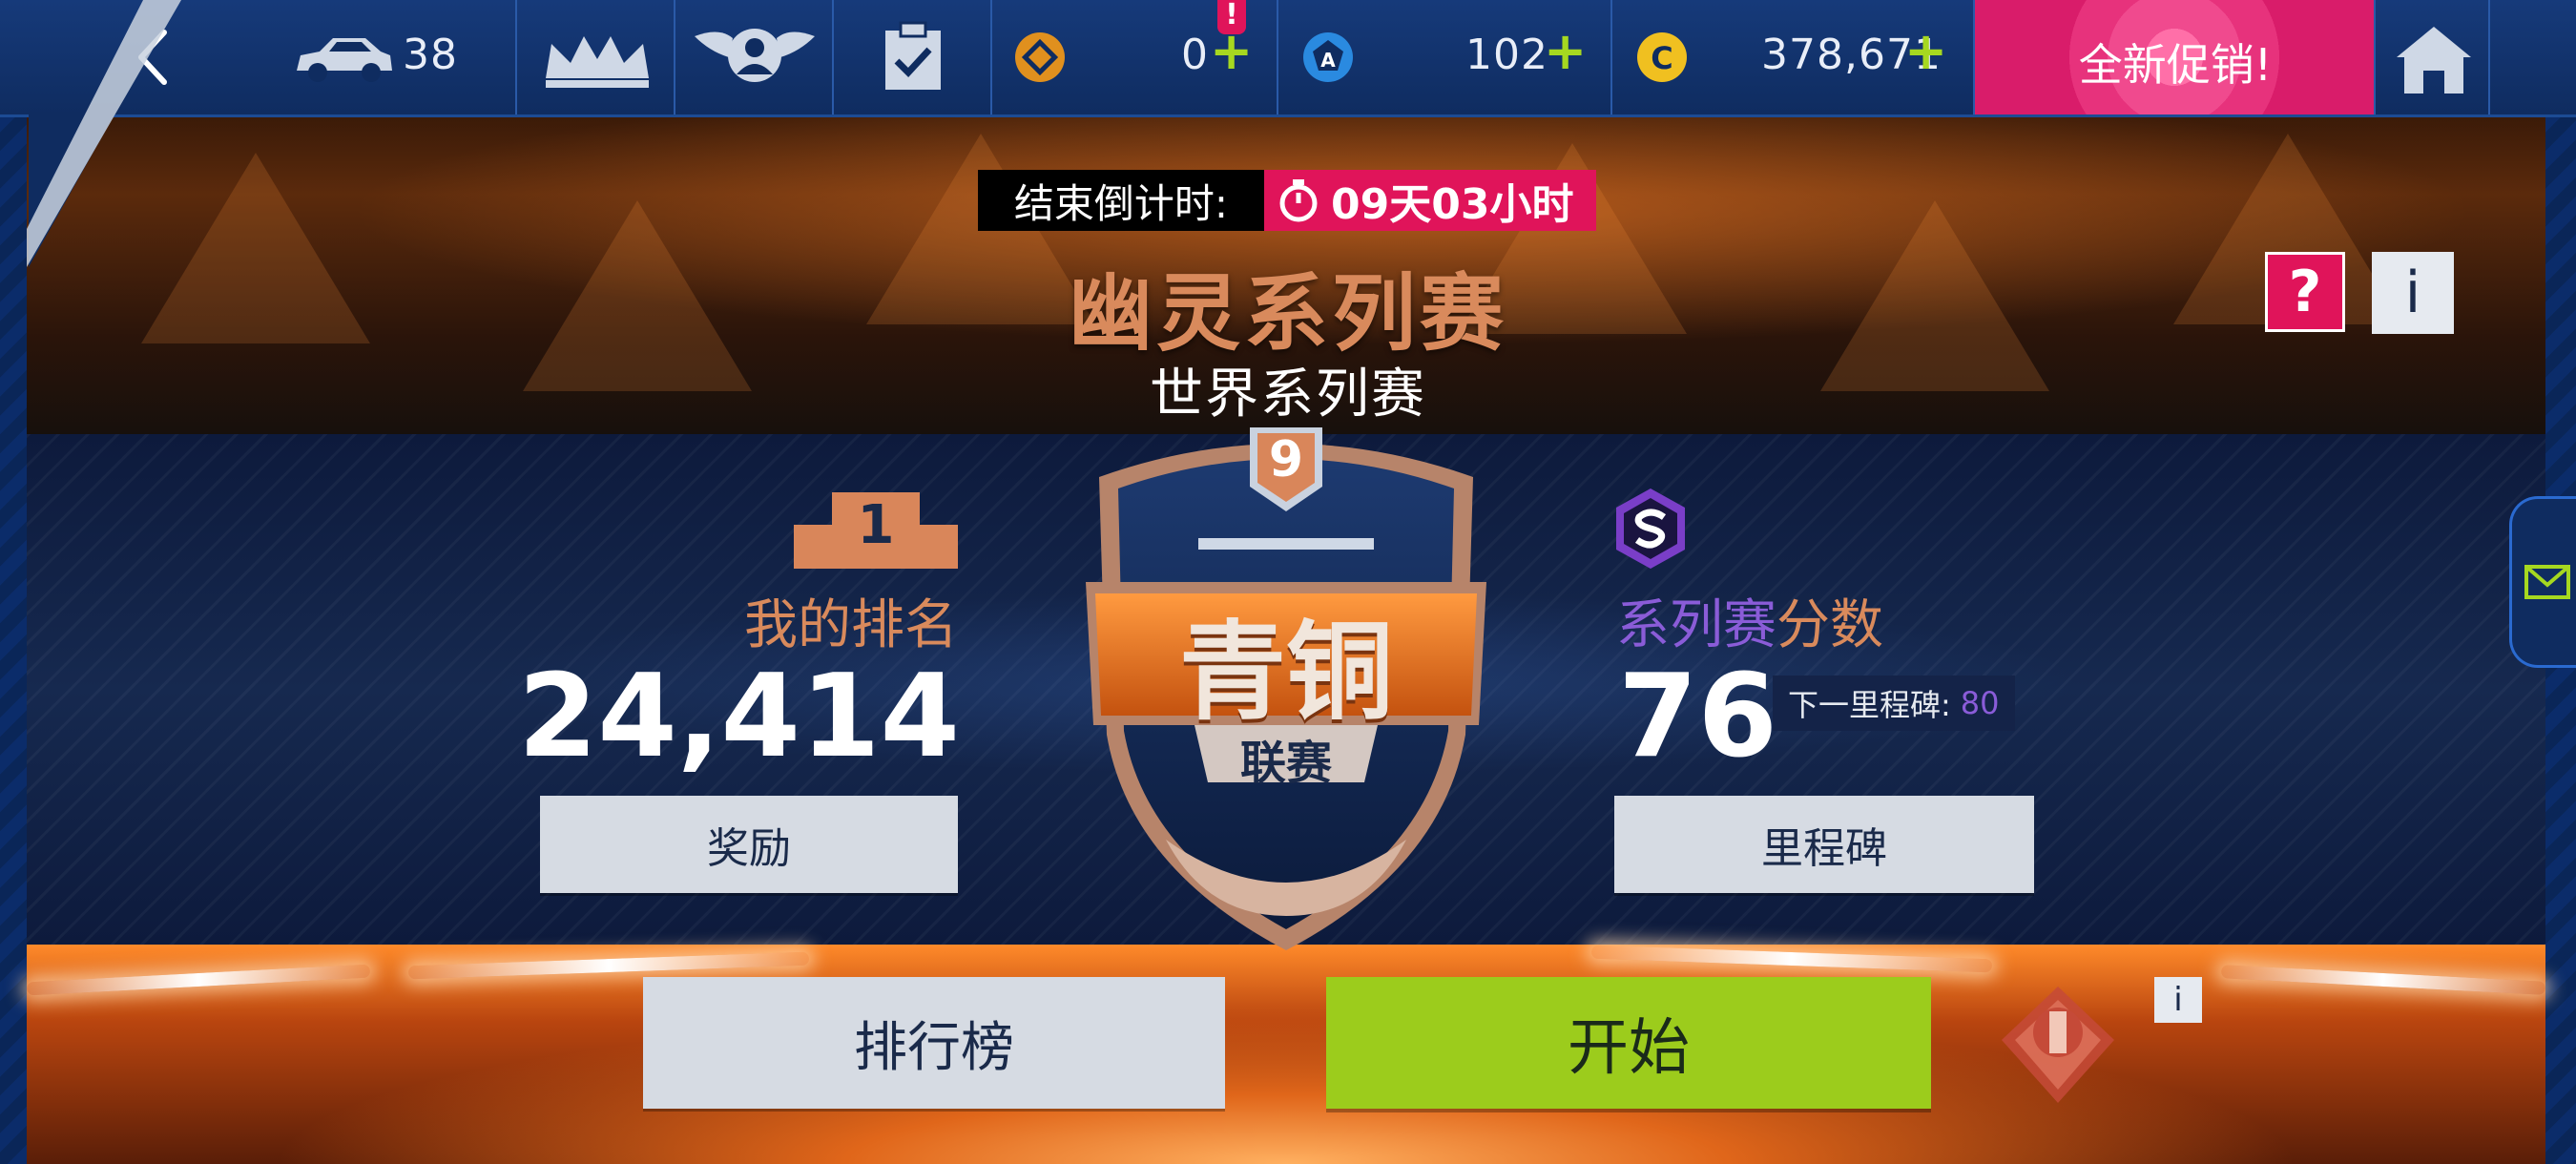 Image resolution: width=2576 pixels, height=1164 pixels. Describe the element at coordinates (2547, 582) in the screenshot. I see `mail-icon` at that location.